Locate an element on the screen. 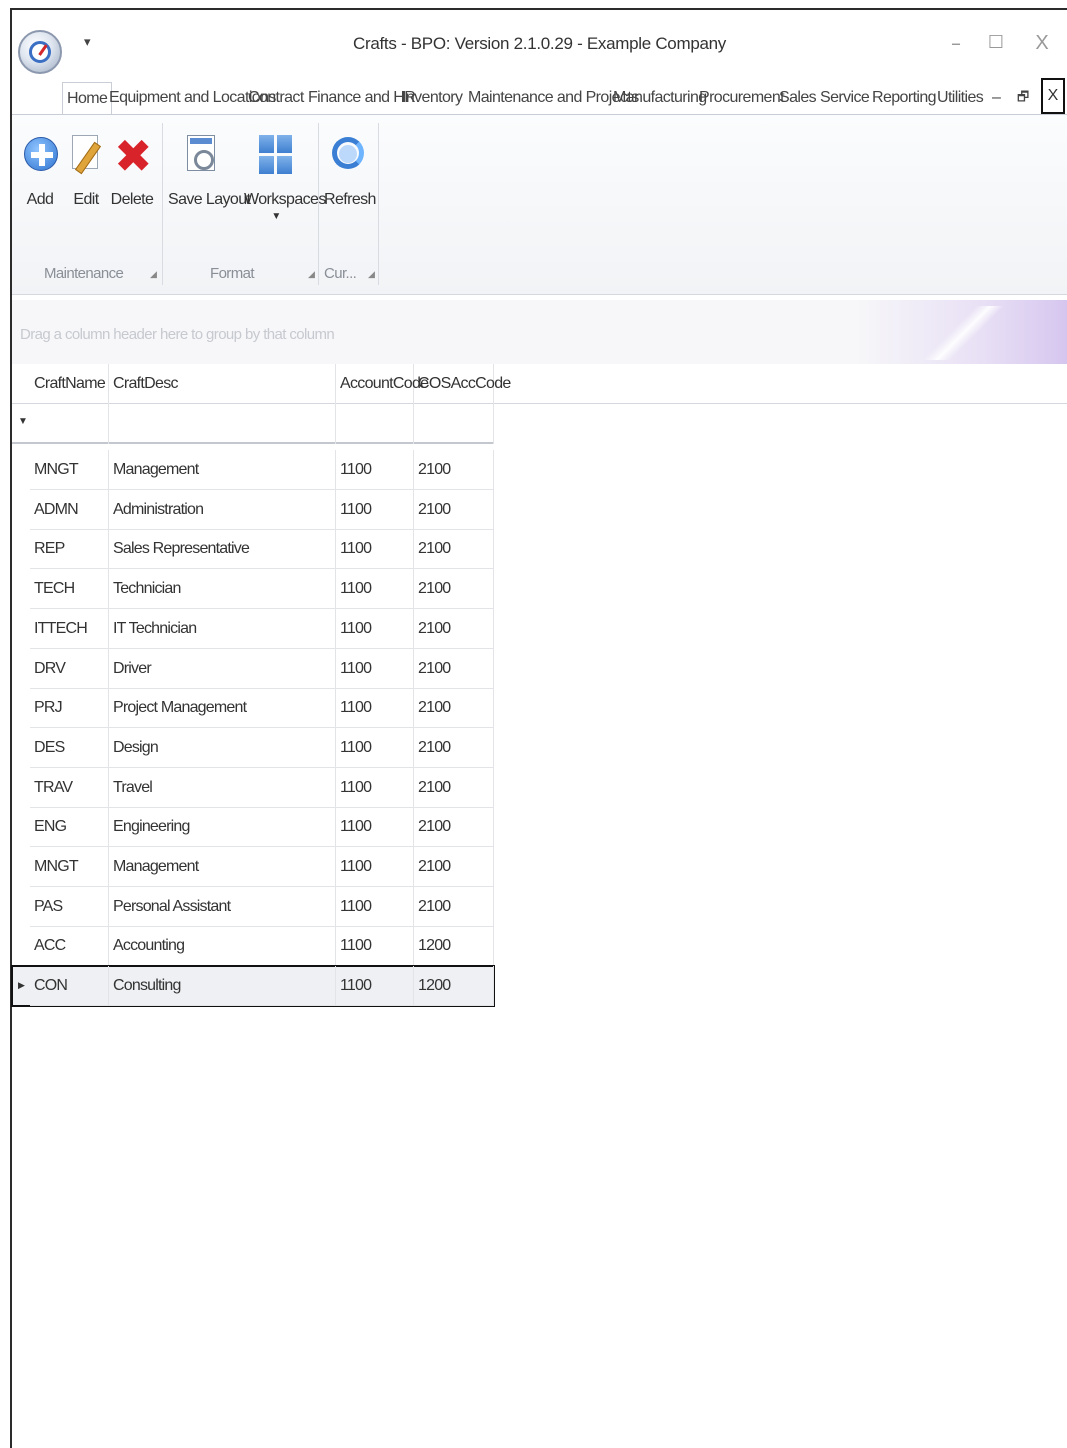 This screenshot has height=1448, width=1067. cell-craftdesc: Engineering is located at coordinates (222, 827).